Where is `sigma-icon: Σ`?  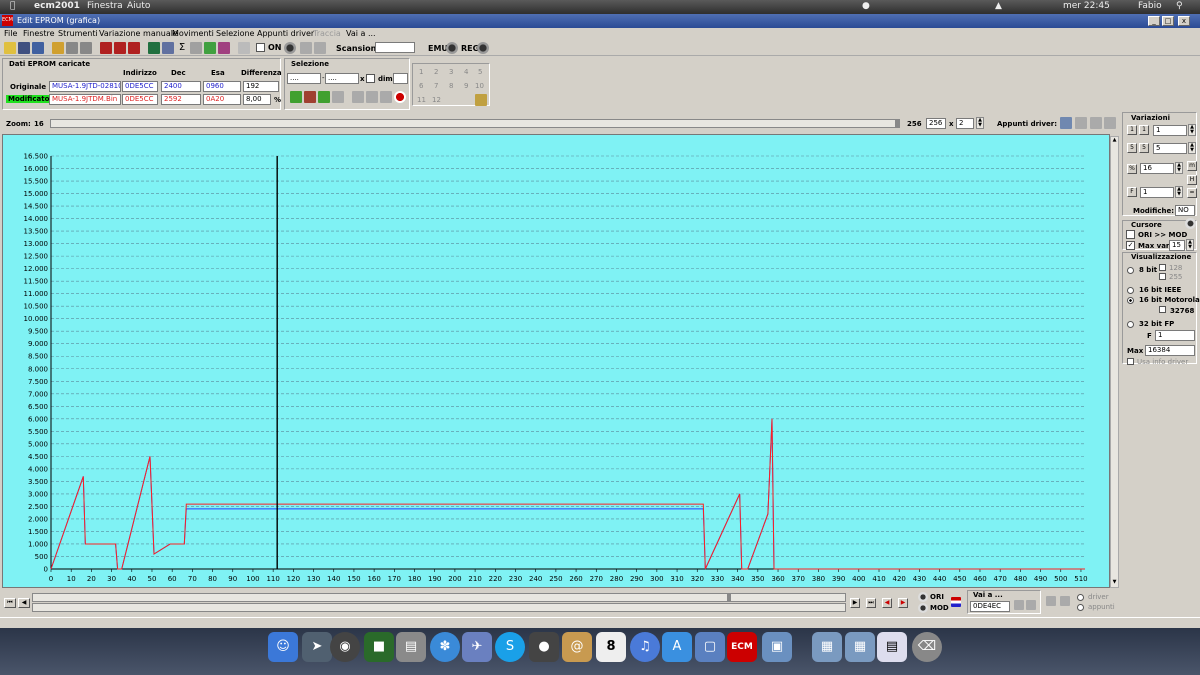
sigma-icon: Σ is located at coordinates (182, 48).